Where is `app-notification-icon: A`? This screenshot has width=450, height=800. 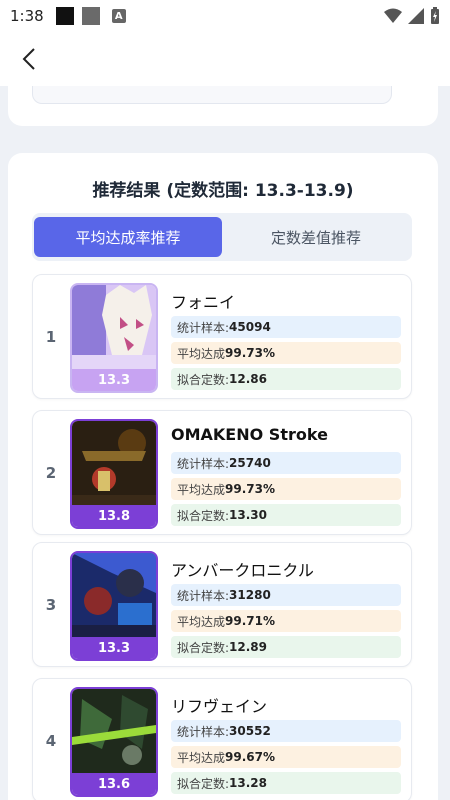 app-notification-icon: A is located at coordinates (118, 16).